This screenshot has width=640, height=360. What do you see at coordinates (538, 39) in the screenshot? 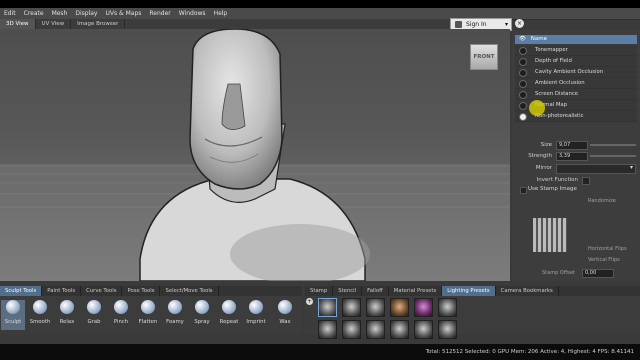
I see `filters-header-label: Name` at bounding box center [538, 39].